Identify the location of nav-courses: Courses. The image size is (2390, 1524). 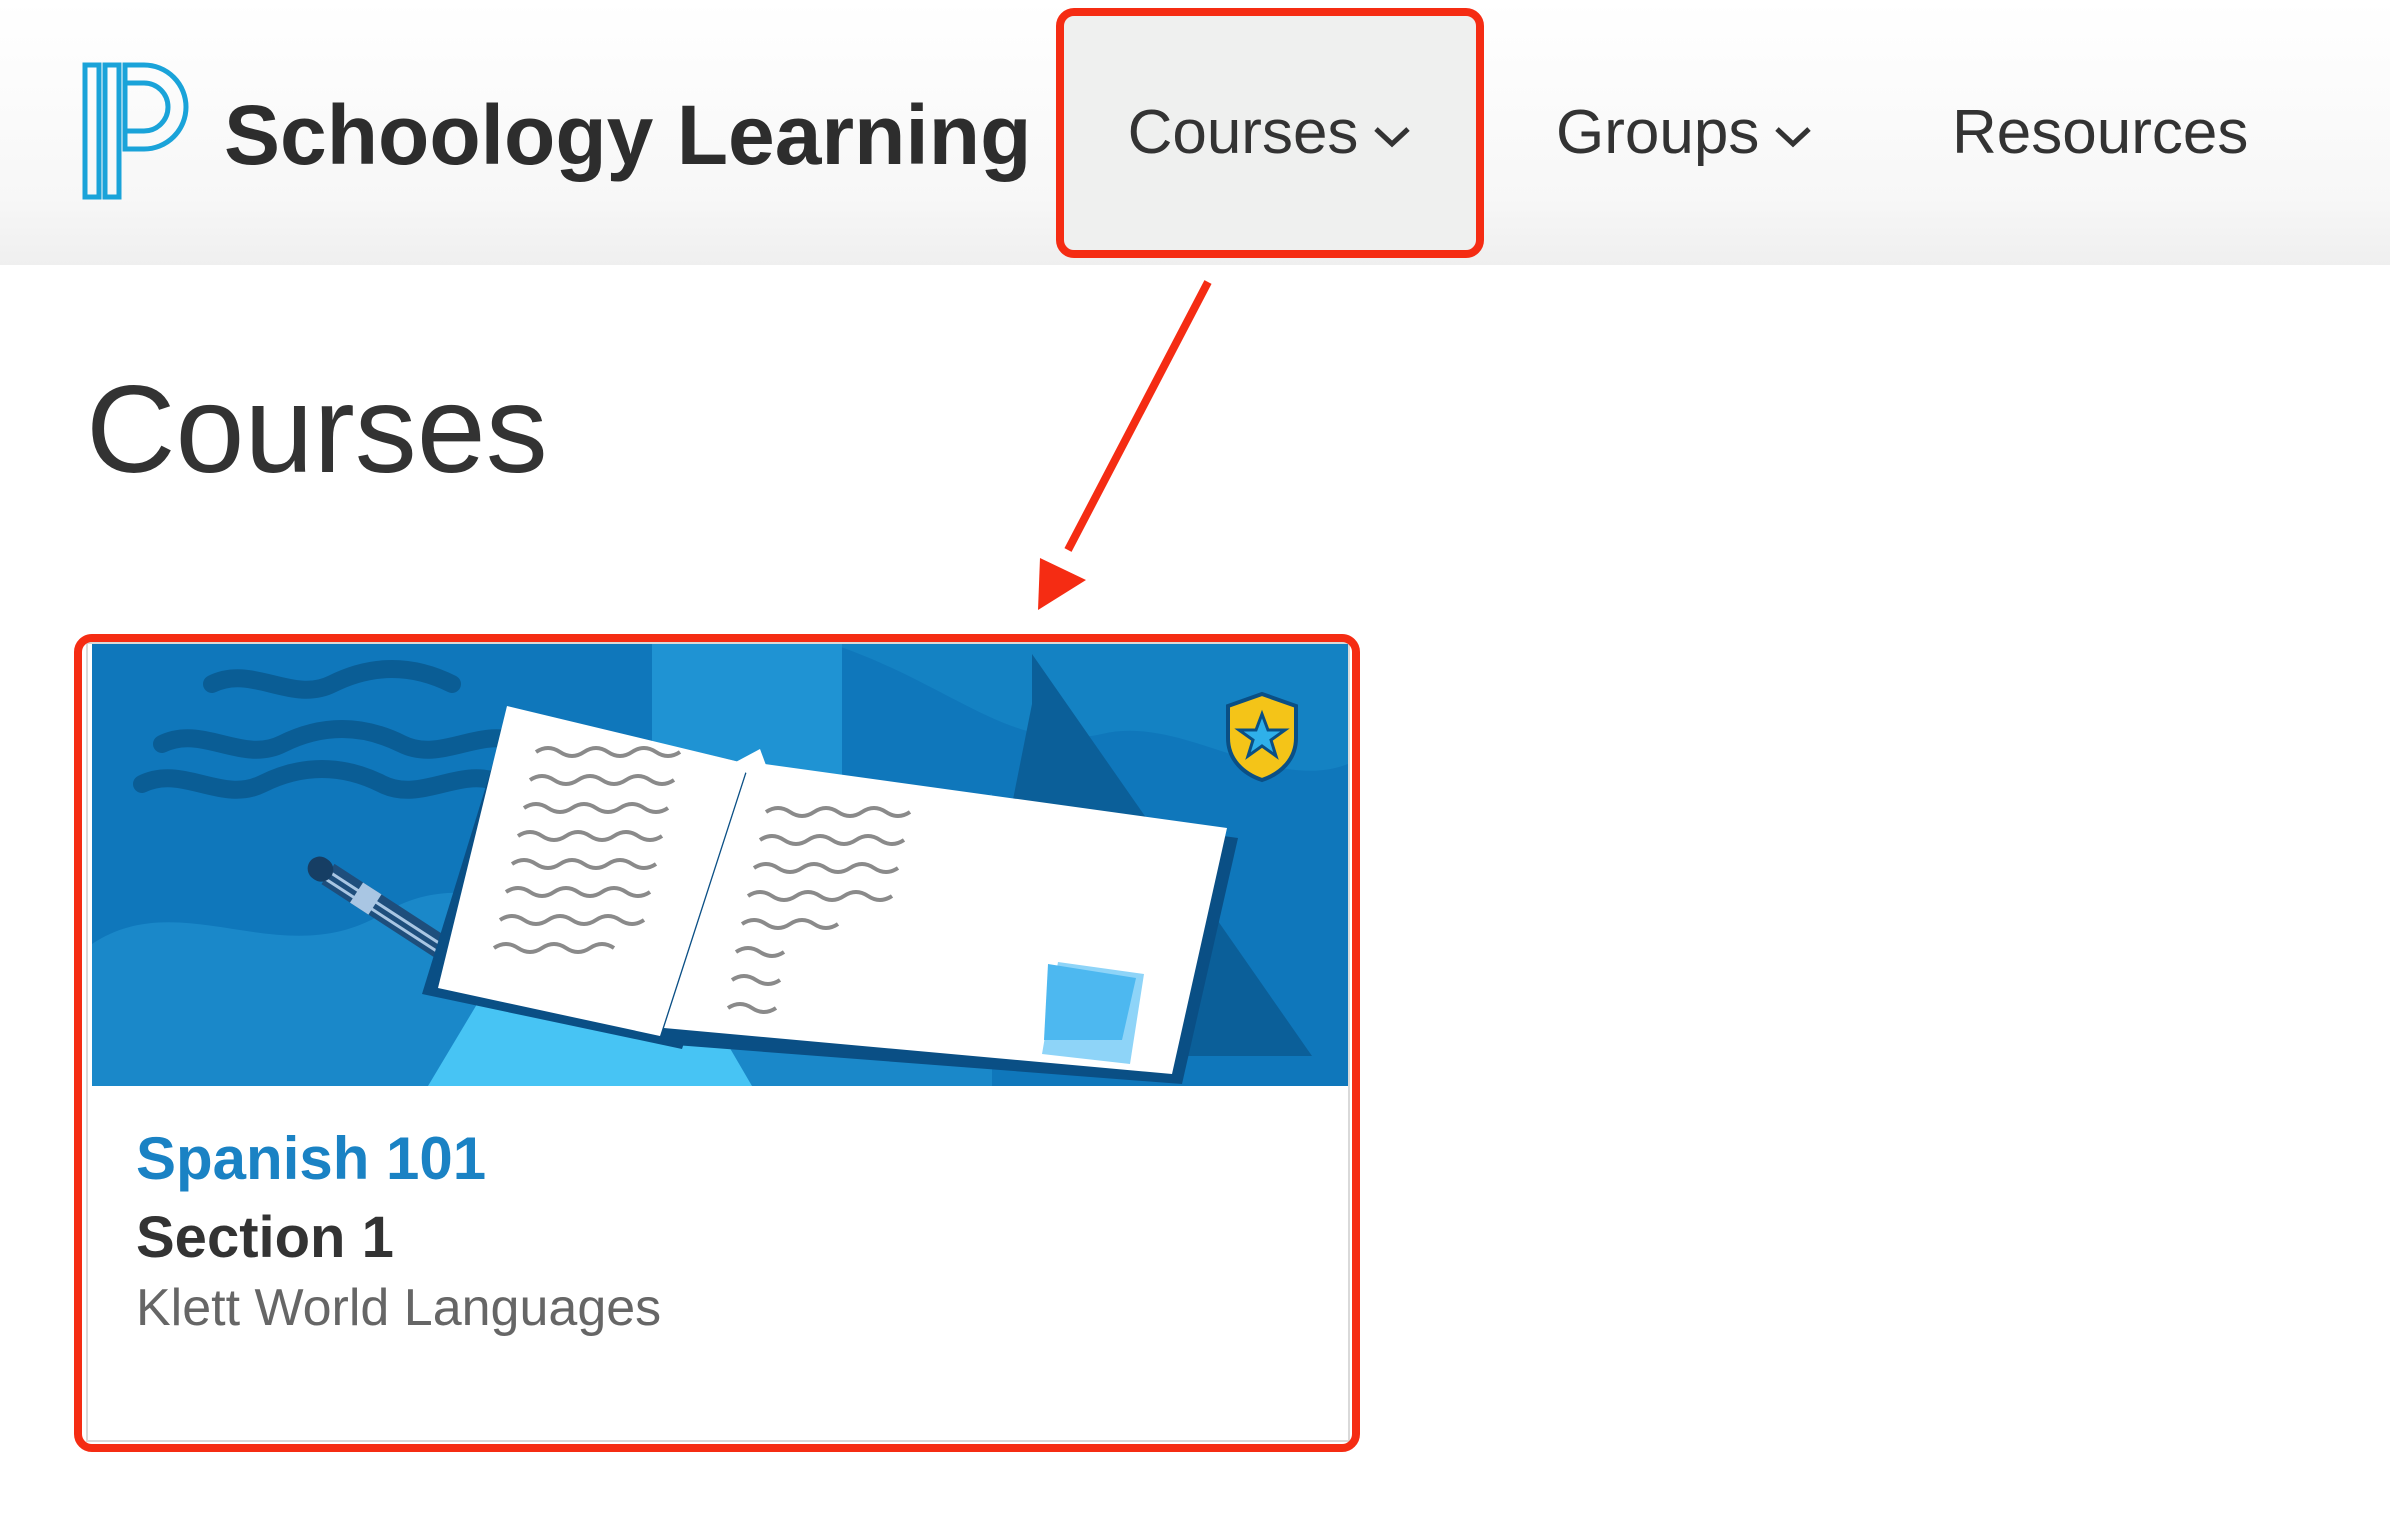
(1270, 133).